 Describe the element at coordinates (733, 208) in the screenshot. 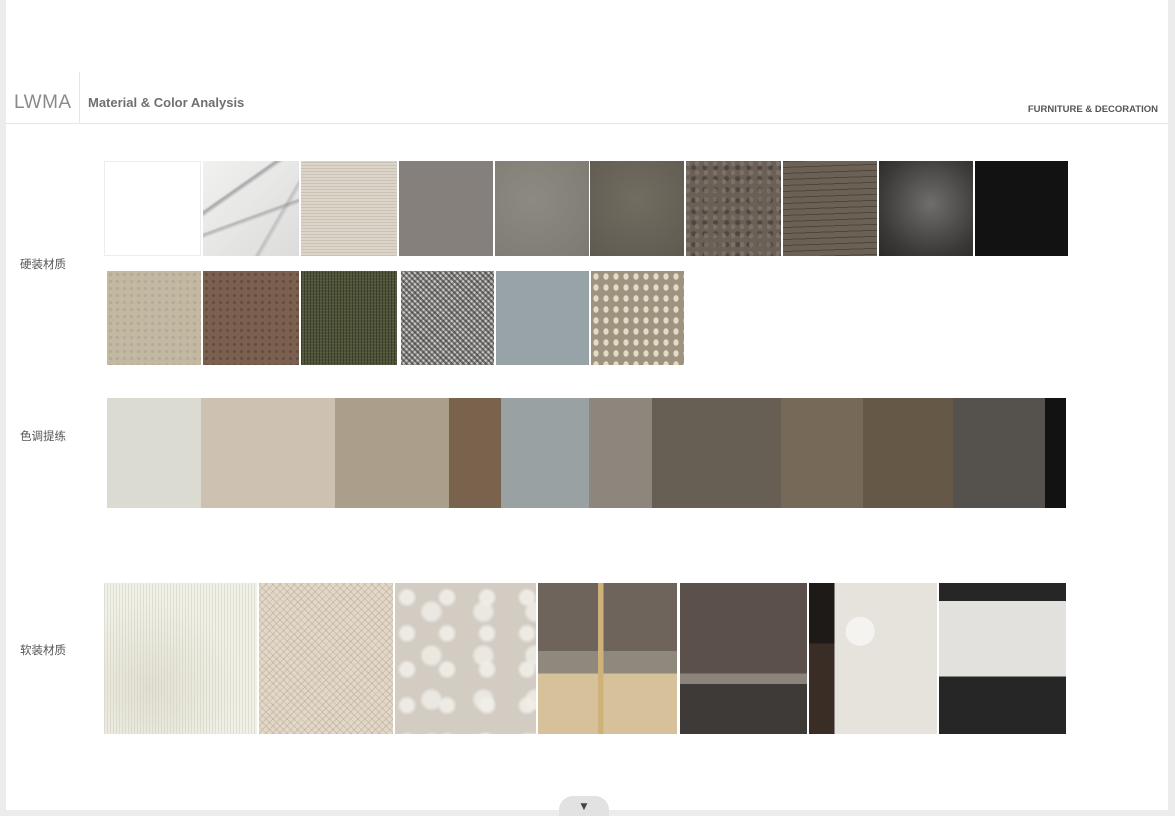

I see `material-swatch-terrazzo` at that location.